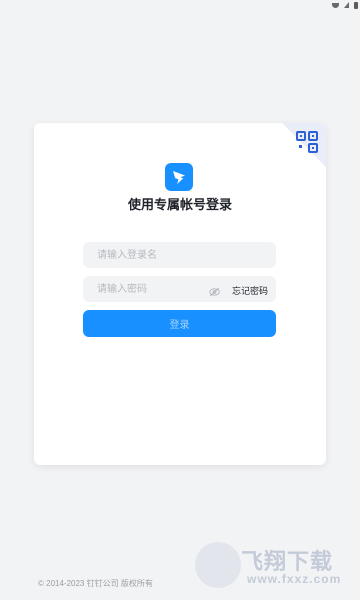 This screenshot has width=360, height=600. I want to click on login-button: 登录, so click(179, 323).